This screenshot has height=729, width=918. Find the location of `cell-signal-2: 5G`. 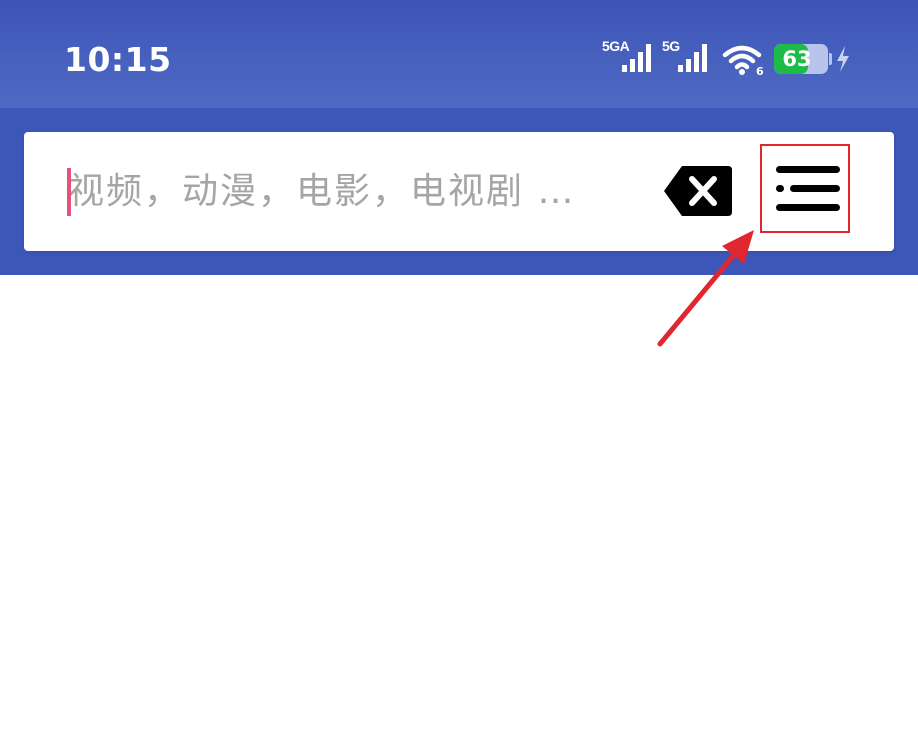

cell-signal-2: 5G is located at coordinates (689, 56).